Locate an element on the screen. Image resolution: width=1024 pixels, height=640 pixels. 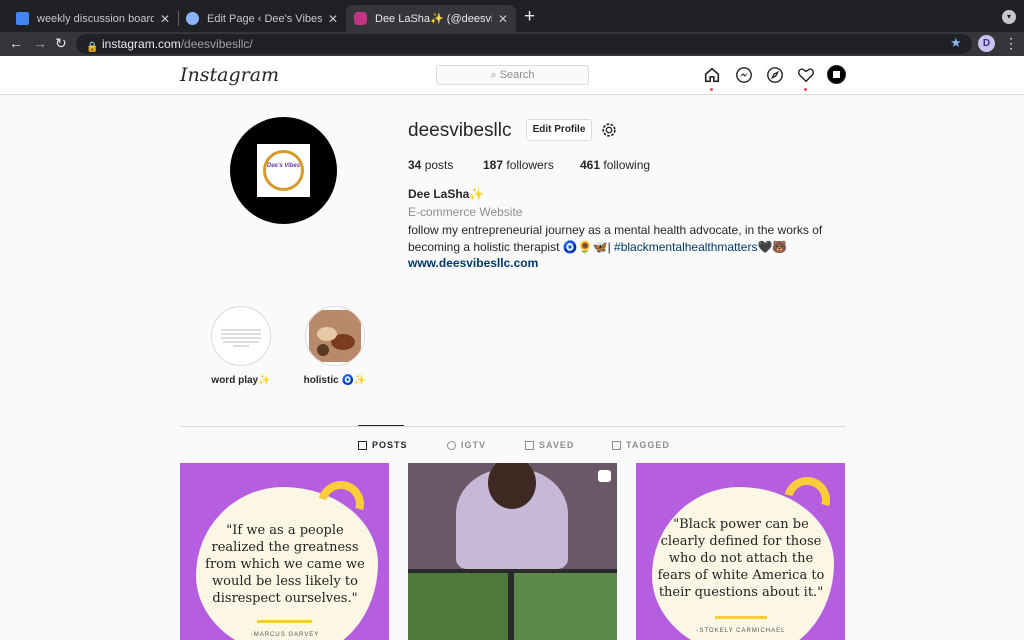
menu-kebab-icon: ⋮ is located at coordinates (1011, 43).